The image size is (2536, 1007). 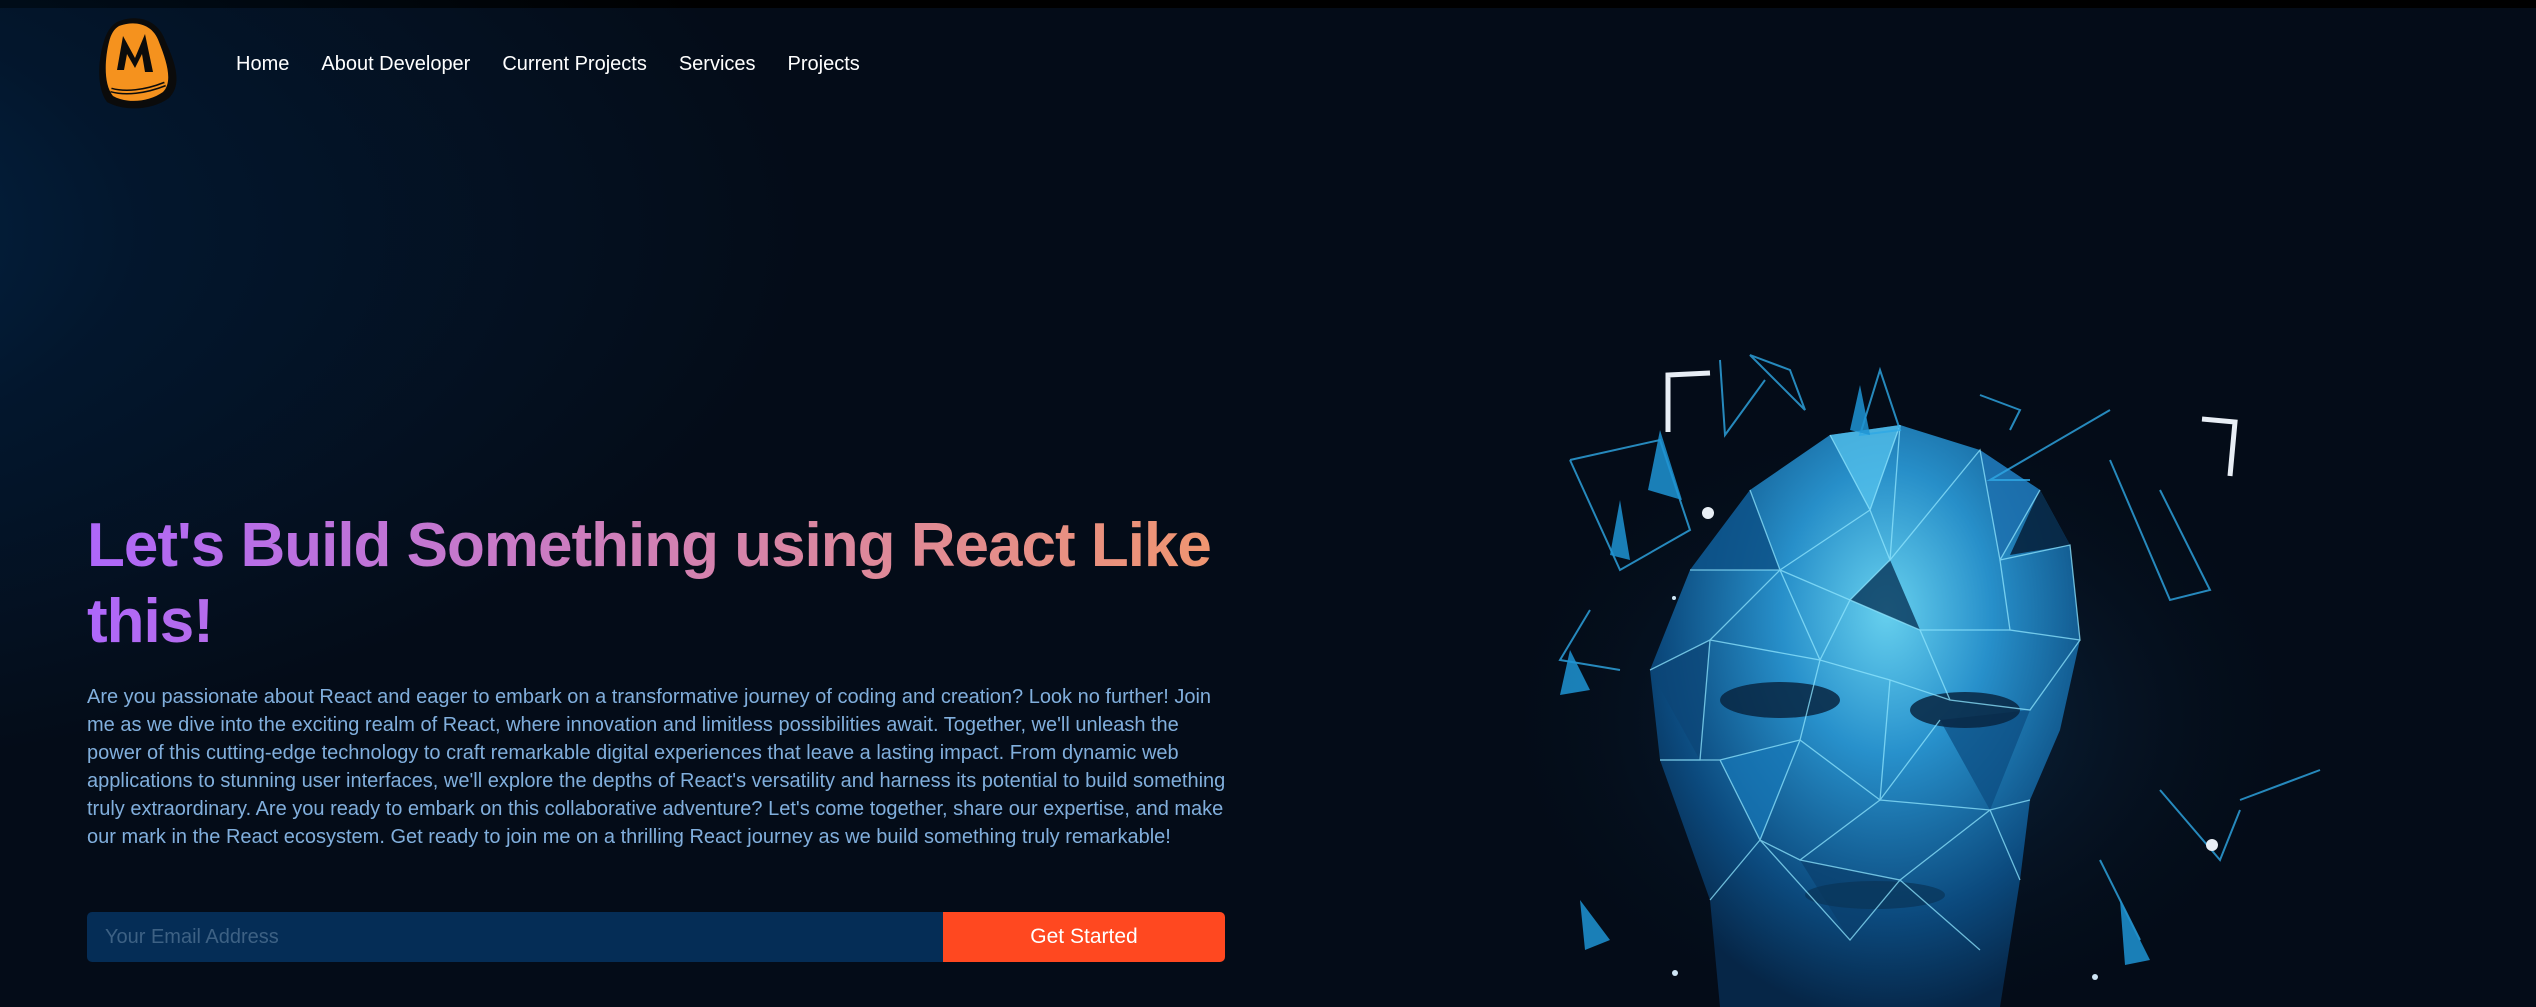 What do you see at coordinates (1084, 937) in the screenshot?
I see `get-started-button: Get Started` at bounding box center [1084, 937].